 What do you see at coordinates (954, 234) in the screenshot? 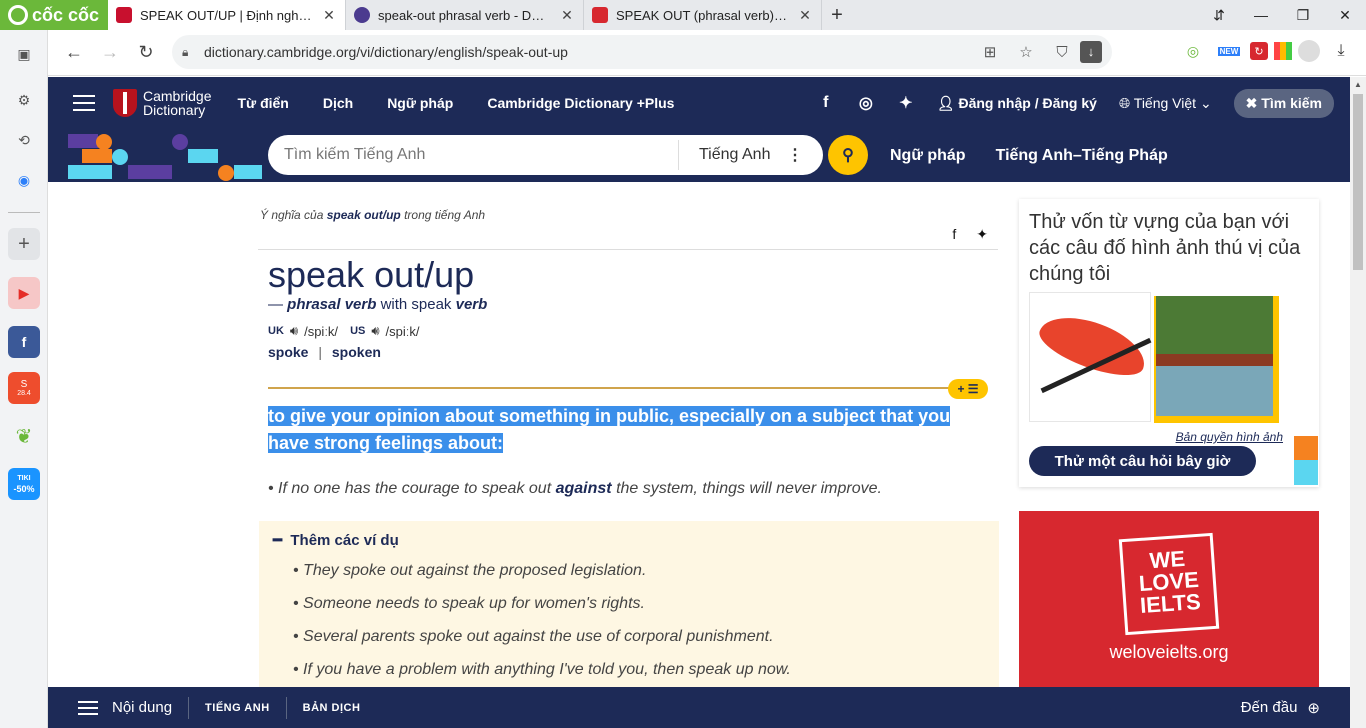
I see `facebook-share-icon: f` at bounding box center [954, 234].